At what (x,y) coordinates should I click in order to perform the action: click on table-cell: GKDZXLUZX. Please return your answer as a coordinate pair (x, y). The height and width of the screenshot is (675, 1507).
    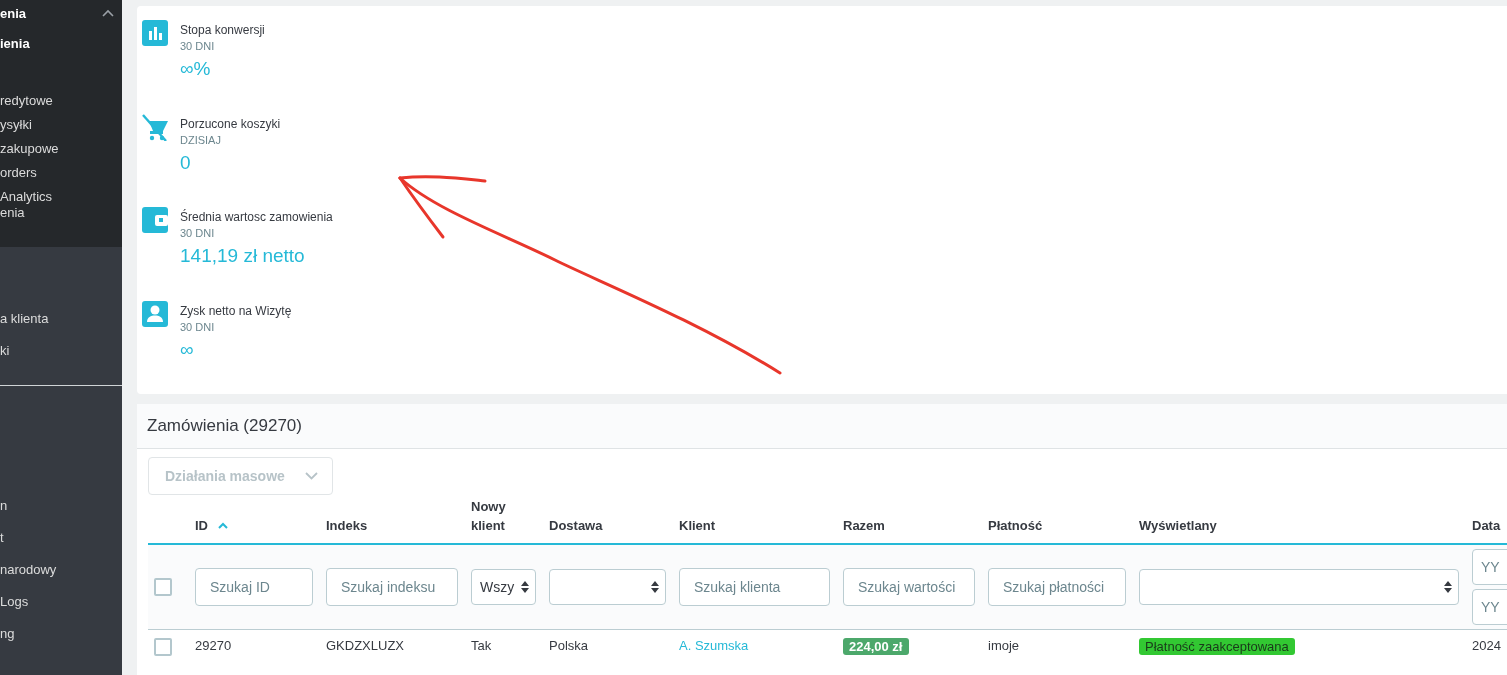
    Looking at the image, I should click on (365, 645).